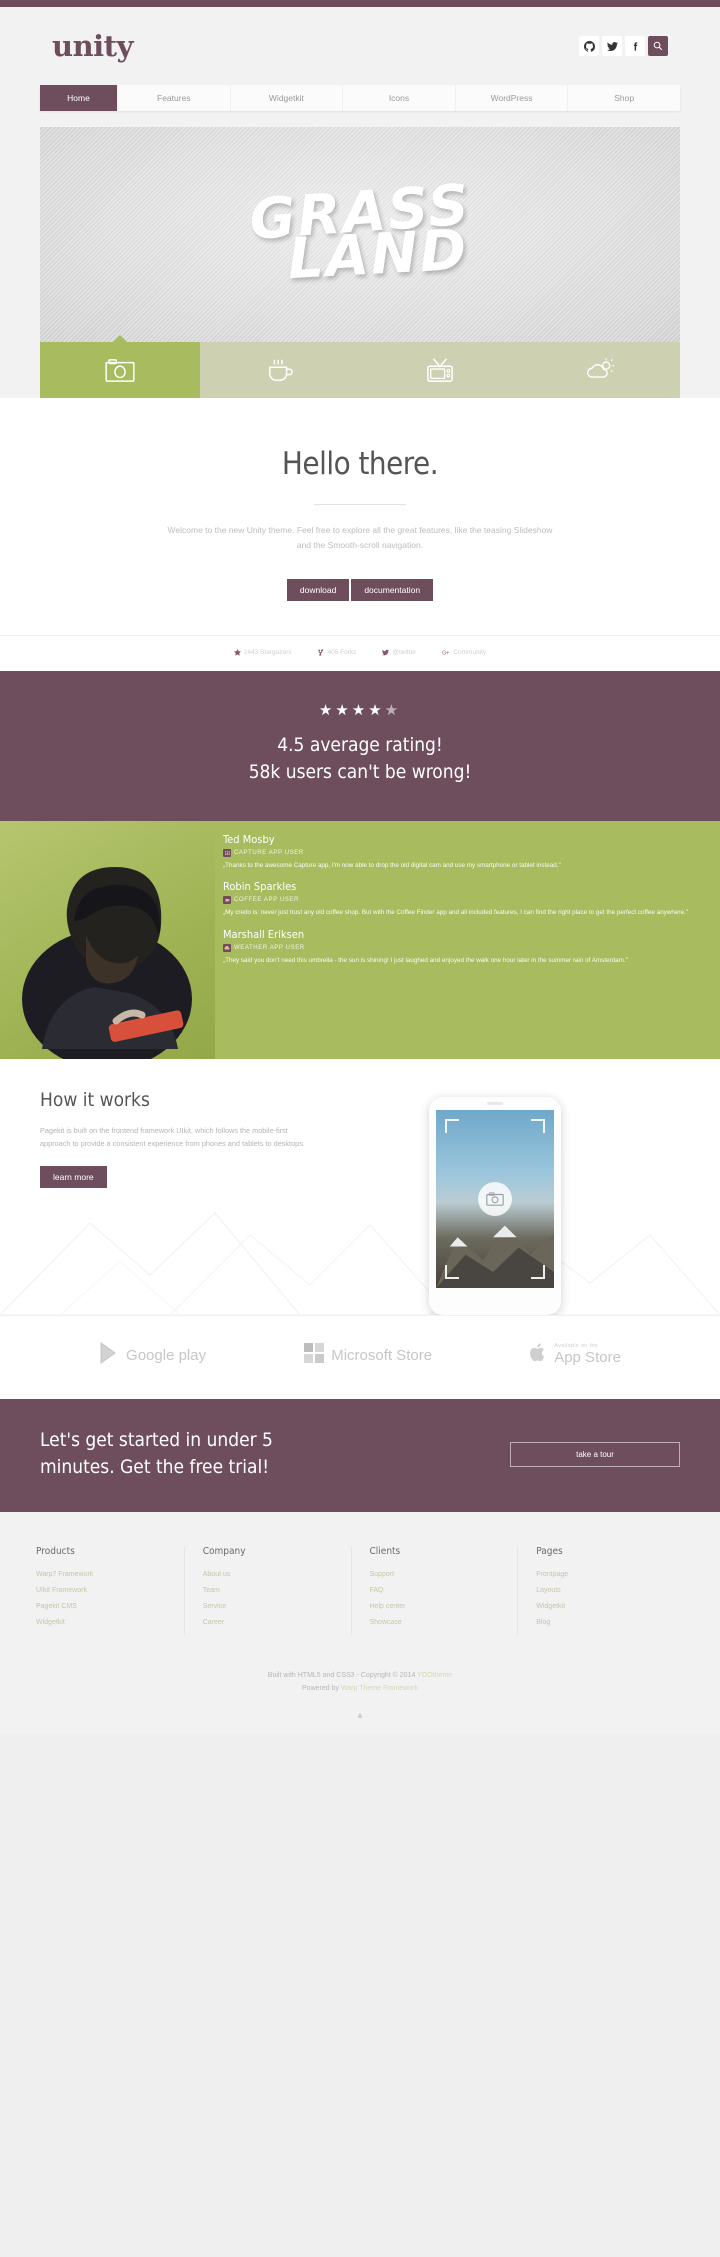 Image resolution: width=720 pixels, height=2257 pixels. I want to click on google-play-badge: Google play, so click(152, 1355).